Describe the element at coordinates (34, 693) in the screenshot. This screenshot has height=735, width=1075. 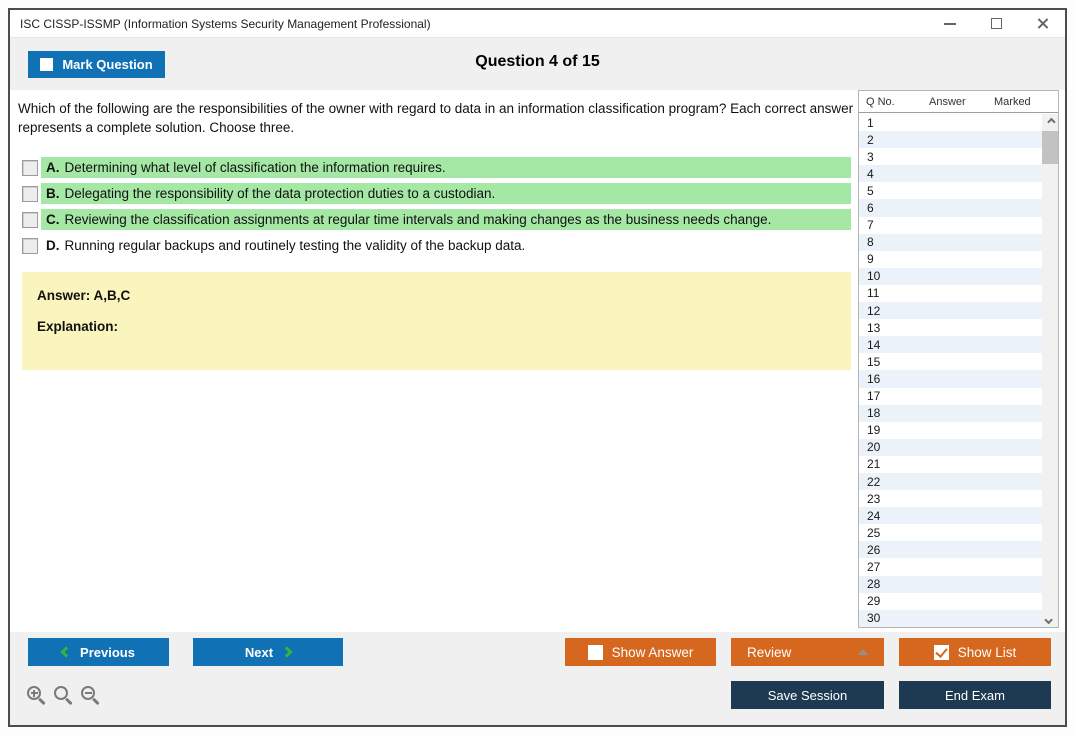
I see `zoom-in-icon` at that location.